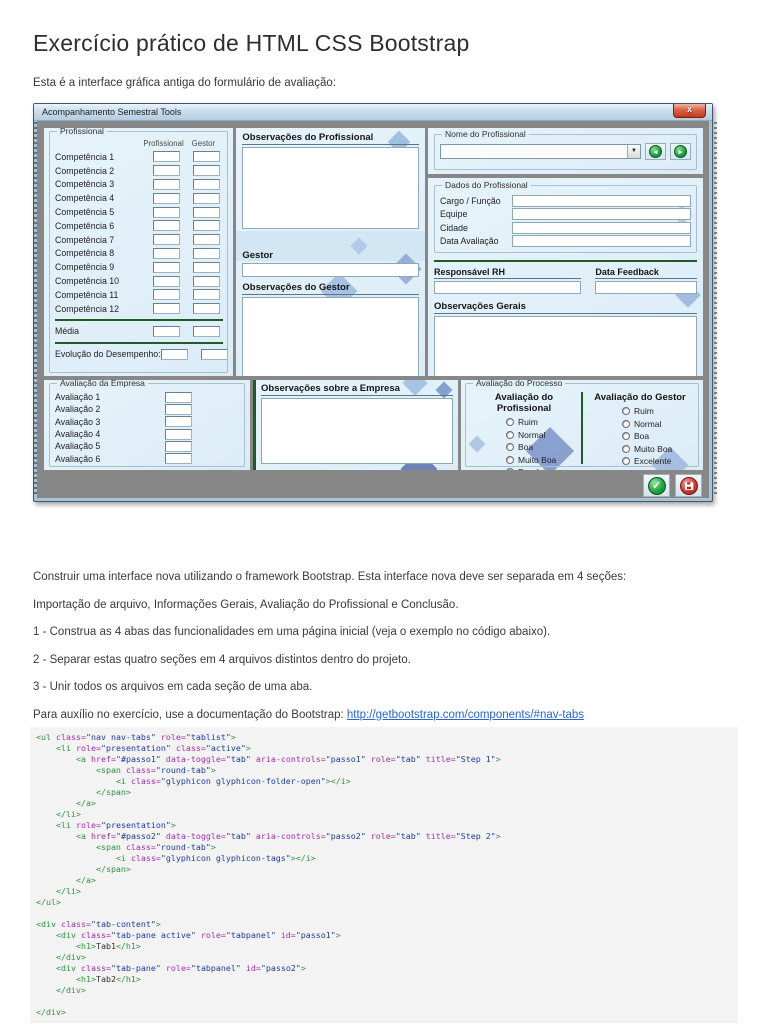  What do you see at coordinates (653, 448) in the screenshot?
I see `radio-label: Muito Boa` at bounding box center [653, 448].